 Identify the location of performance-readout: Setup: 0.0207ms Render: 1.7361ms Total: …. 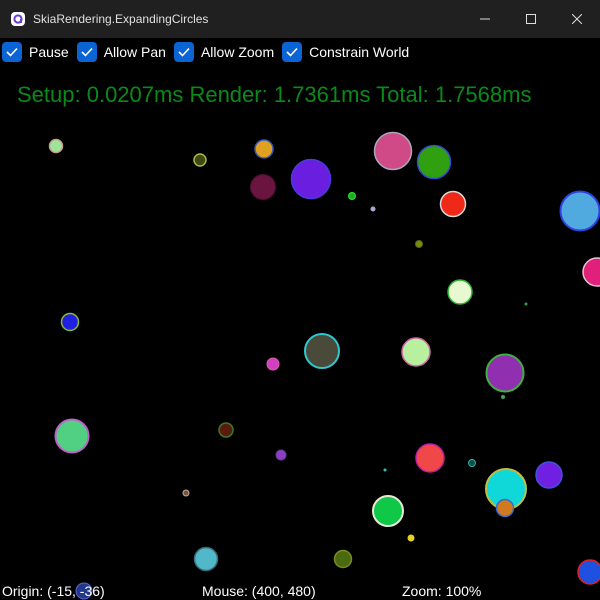
(274, 94).